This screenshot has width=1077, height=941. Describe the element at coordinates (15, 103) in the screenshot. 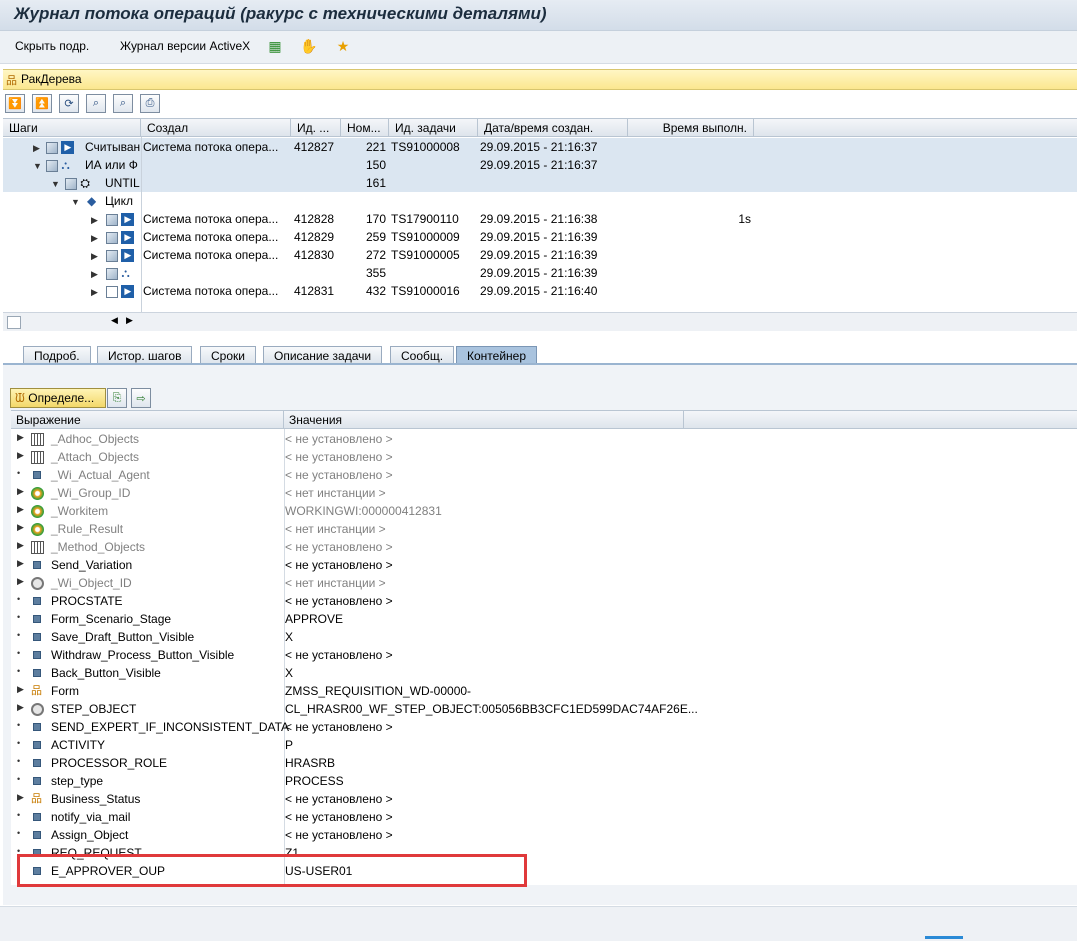

I see `expand-all-icon: ⏬` at that location.